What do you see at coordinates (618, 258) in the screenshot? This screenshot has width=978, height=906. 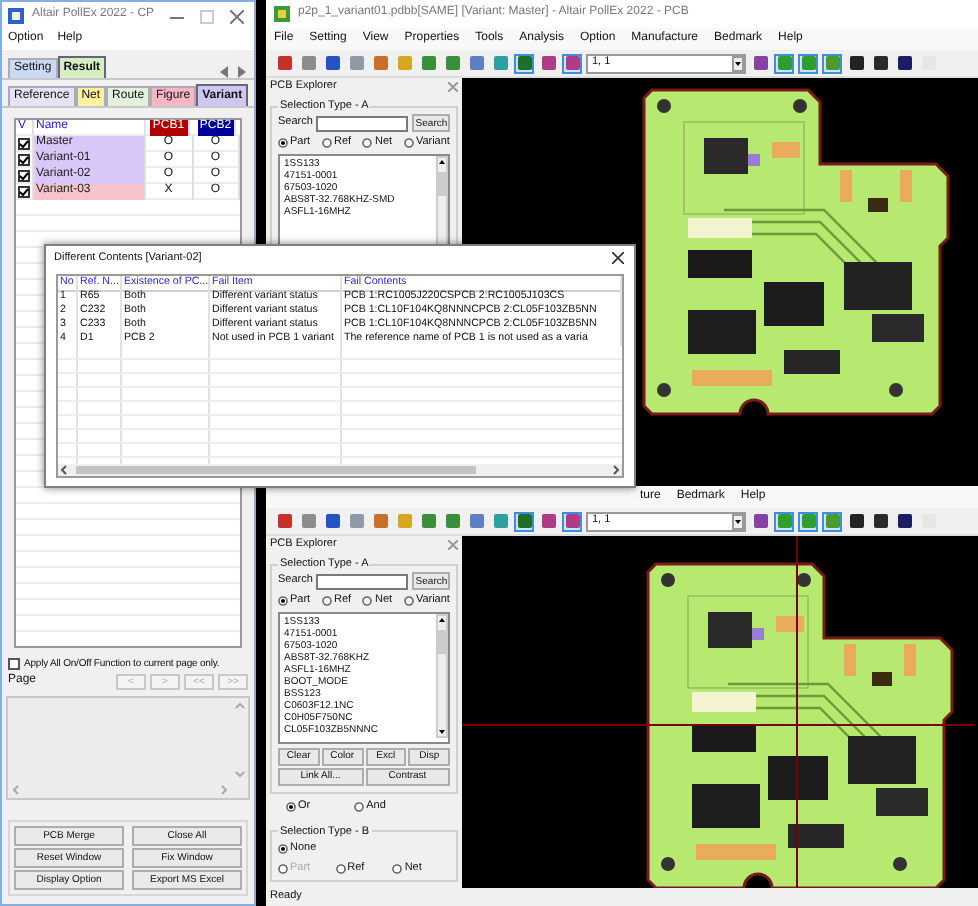 I see `close-icon` at bounding box center [618, 258].